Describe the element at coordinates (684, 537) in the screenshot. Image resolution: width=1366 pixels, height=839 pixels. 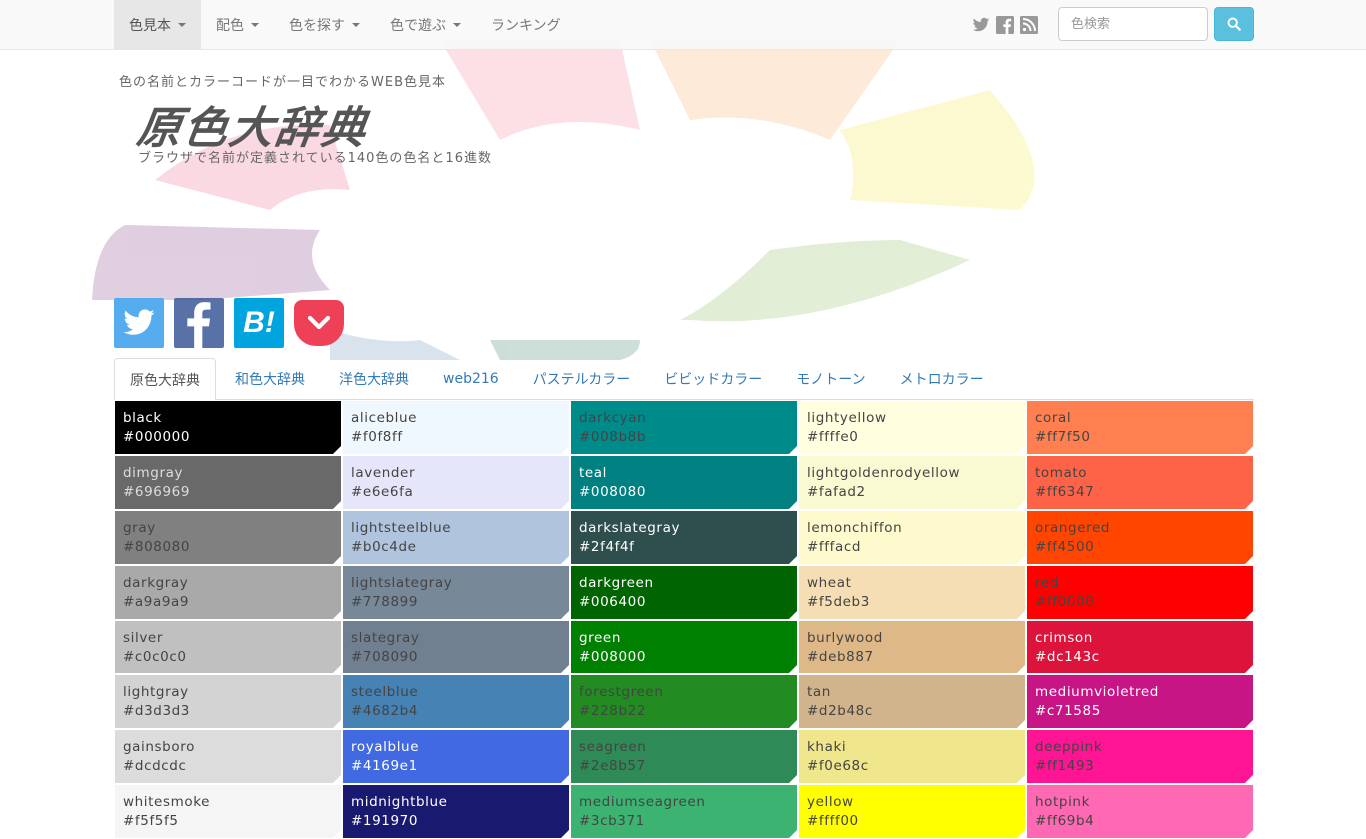
I see `color-swatch-darkslategray: darkslategray #2f4f4f` at that location.